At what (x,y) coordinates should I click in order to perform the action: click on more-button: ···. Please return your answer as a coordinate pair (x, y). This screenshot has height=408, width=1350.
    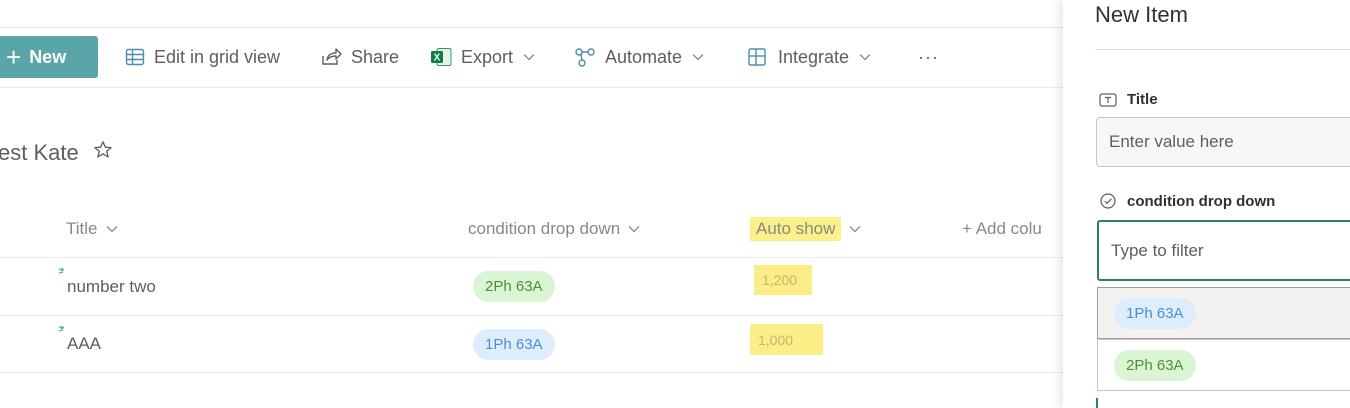
    Looking at the image, I should click on (928, 57).